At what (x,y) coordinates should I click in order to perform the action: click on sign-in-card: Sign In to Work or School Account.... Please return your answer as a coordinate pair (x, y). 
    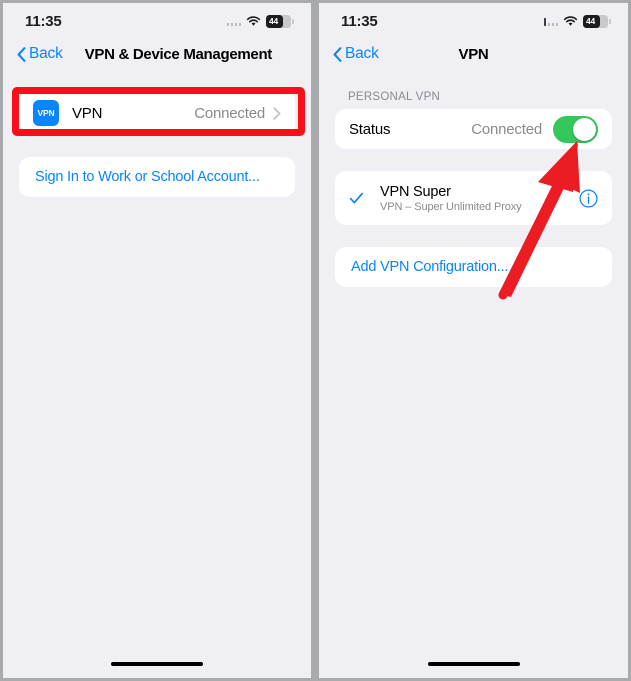
    Looking at the image, I should click on (157, 177).